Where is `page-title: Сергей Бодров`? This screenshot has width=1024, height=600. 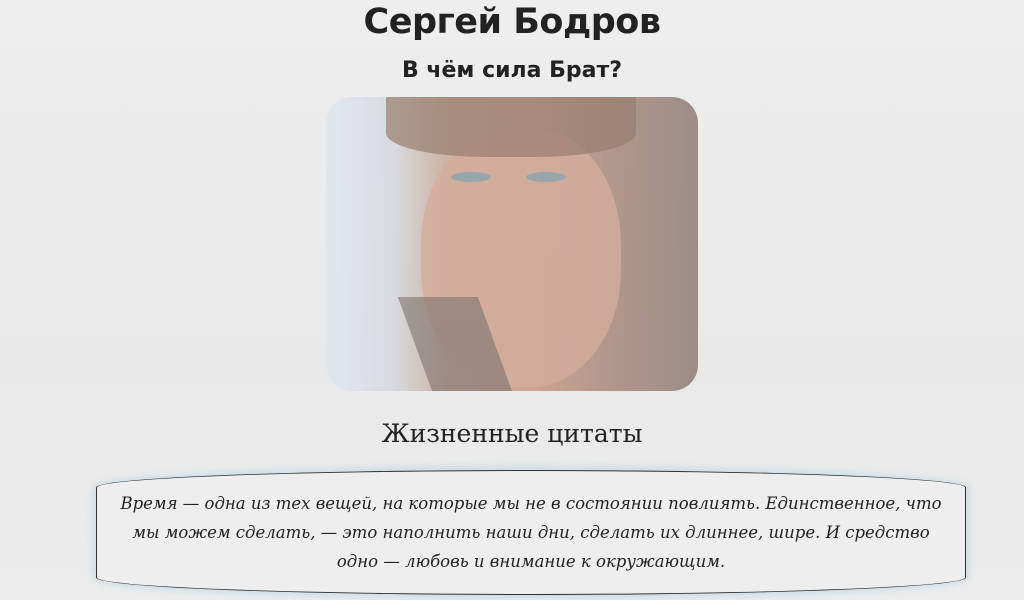 page-title: Сергей Бодров is located at coordinates (512, 22).